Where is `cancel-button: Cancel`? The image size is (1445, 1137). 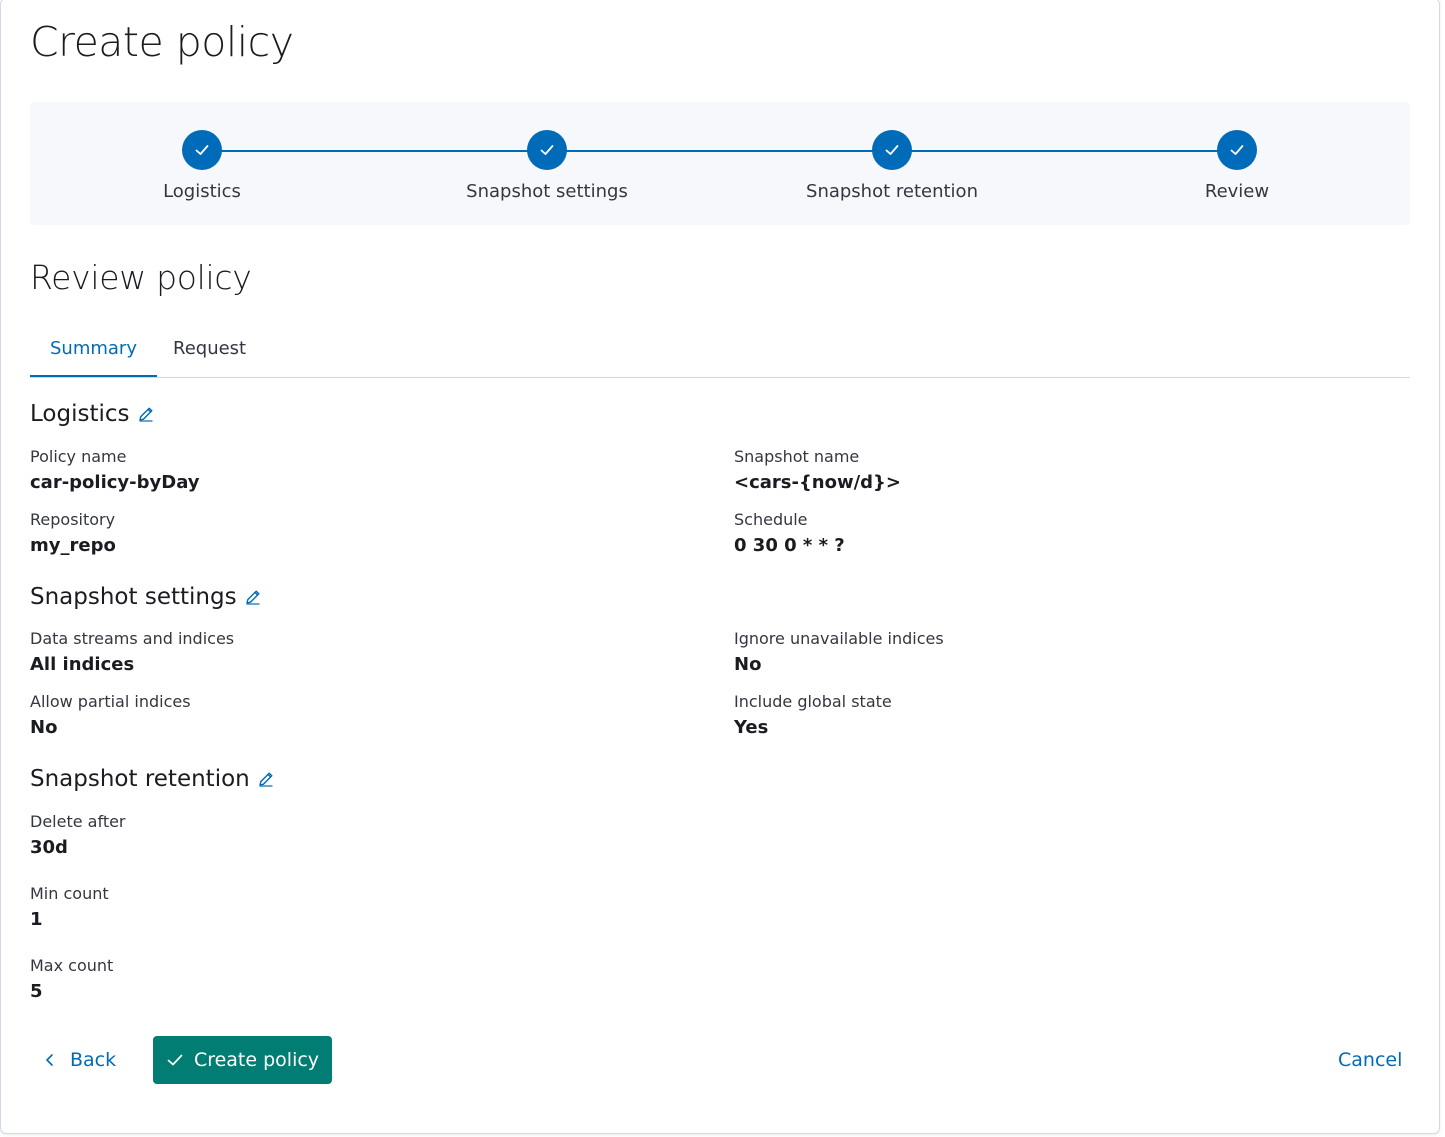 cancel-button: Cancel is located at coordinates (1370, 1060).